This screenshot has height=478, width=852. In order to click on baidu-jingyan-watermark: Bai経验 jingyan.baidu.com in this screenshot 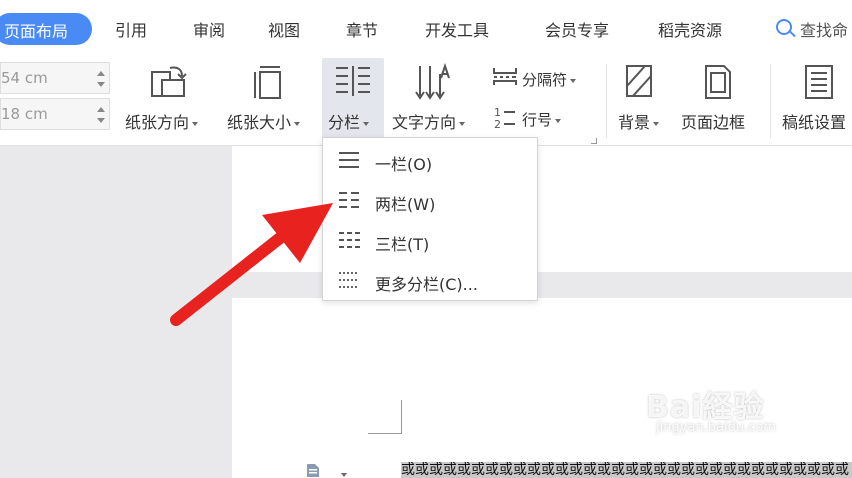, I will do `click(731, 422)`.